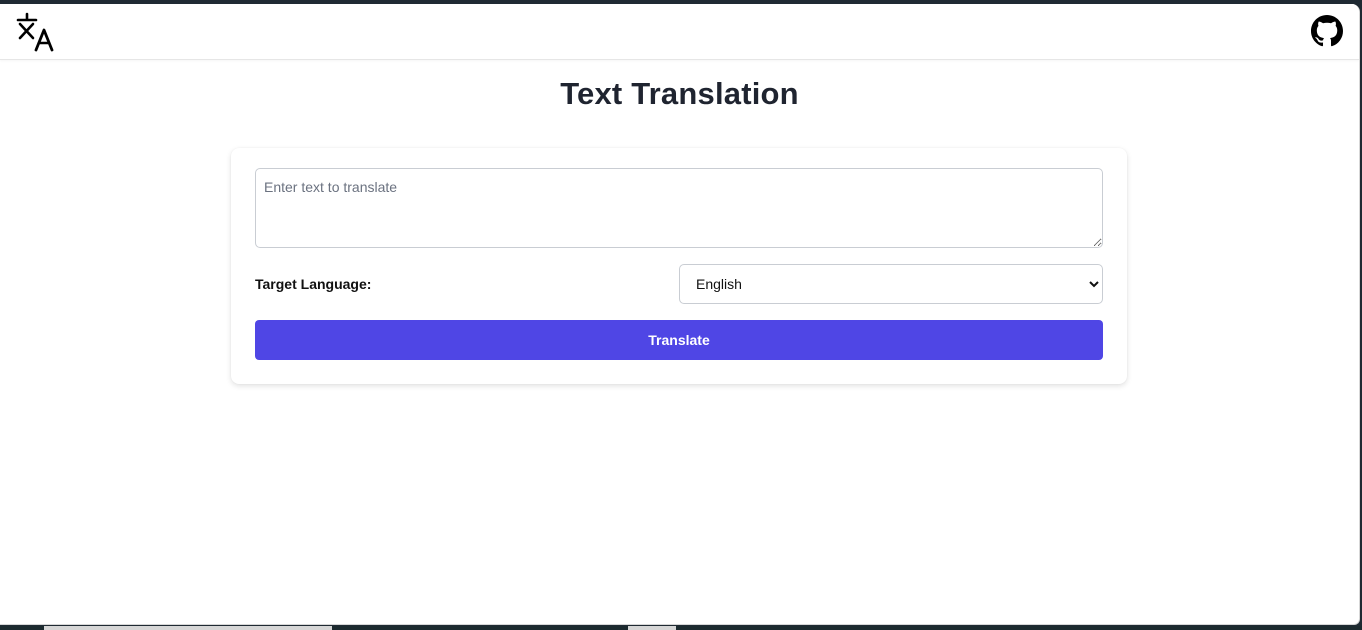  Describe the element at coordinates (891, 284) in the screenshot. I see `target-language-select: English` at that location.